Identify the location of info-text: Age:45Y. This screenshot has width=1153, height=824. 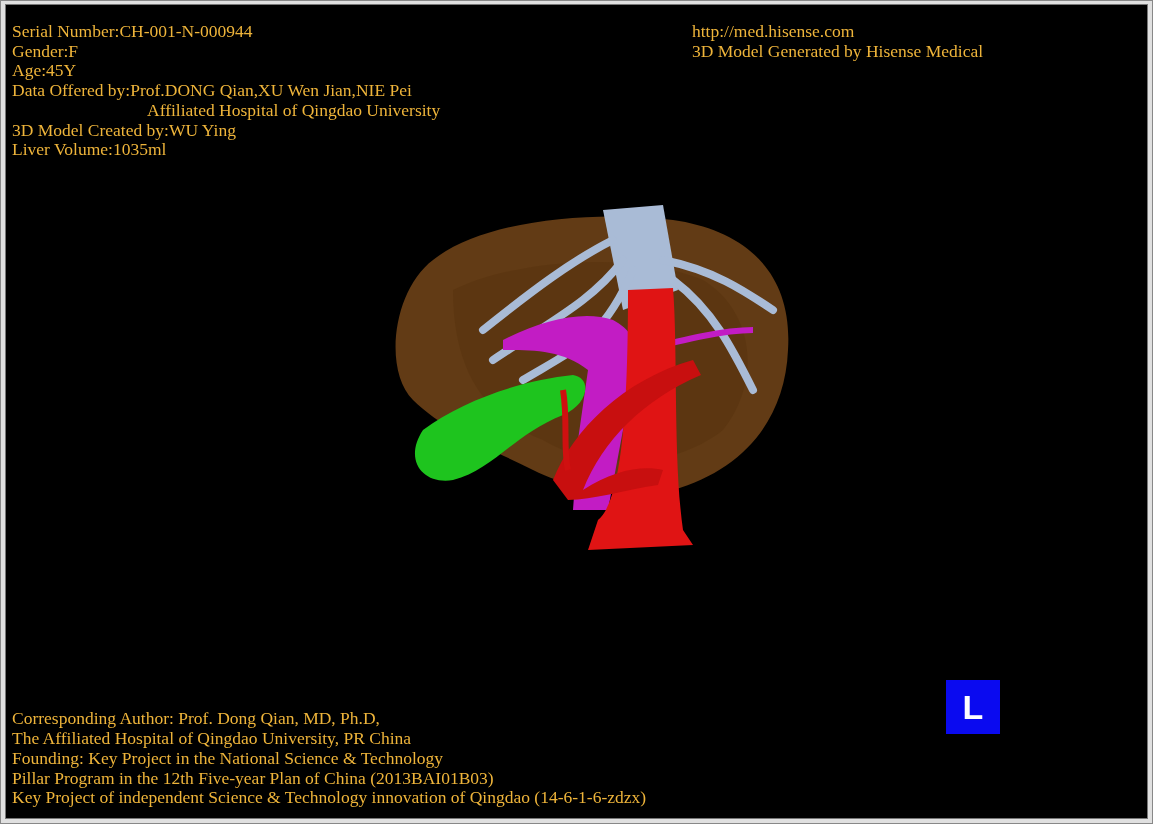
(44, 70).